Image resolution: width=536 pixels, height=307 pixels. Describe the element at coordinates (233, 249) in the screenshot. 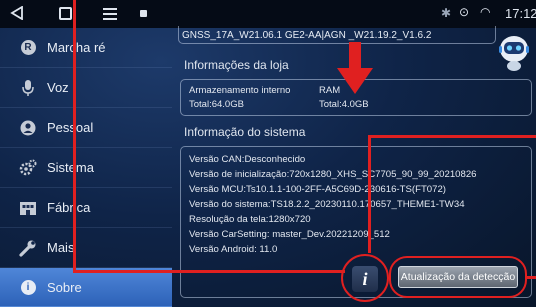

I see `android-version: Versão Android: 11.0` at that location.